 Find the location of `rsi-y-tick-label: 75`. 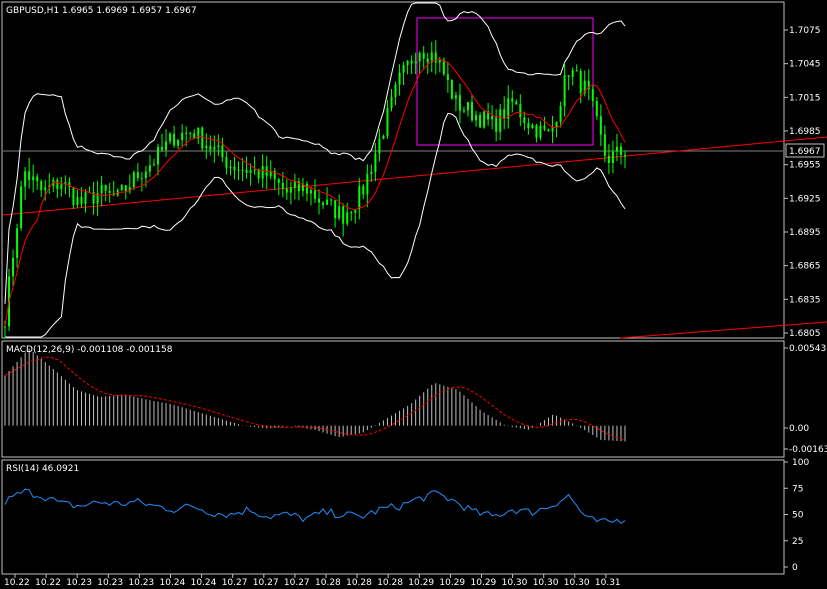

rsi-y-tick-label: 75 is located at coordinates (797, 489).